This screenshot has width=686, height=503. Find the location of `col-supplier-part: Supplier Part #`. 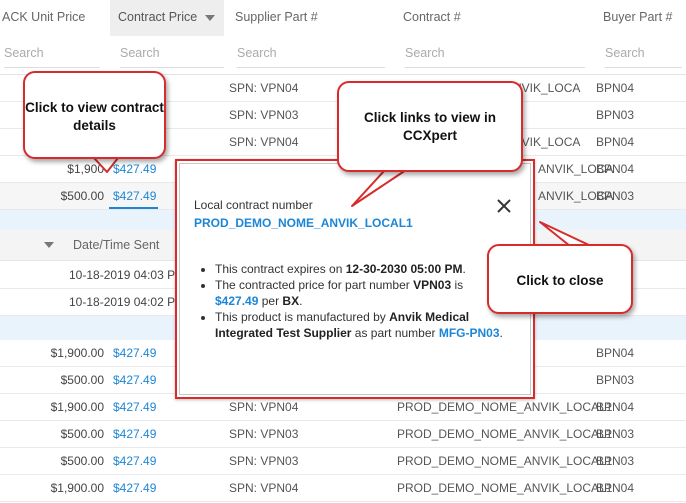

col-supplier-part: Supplier Part # is located at coordinates (276, 18).